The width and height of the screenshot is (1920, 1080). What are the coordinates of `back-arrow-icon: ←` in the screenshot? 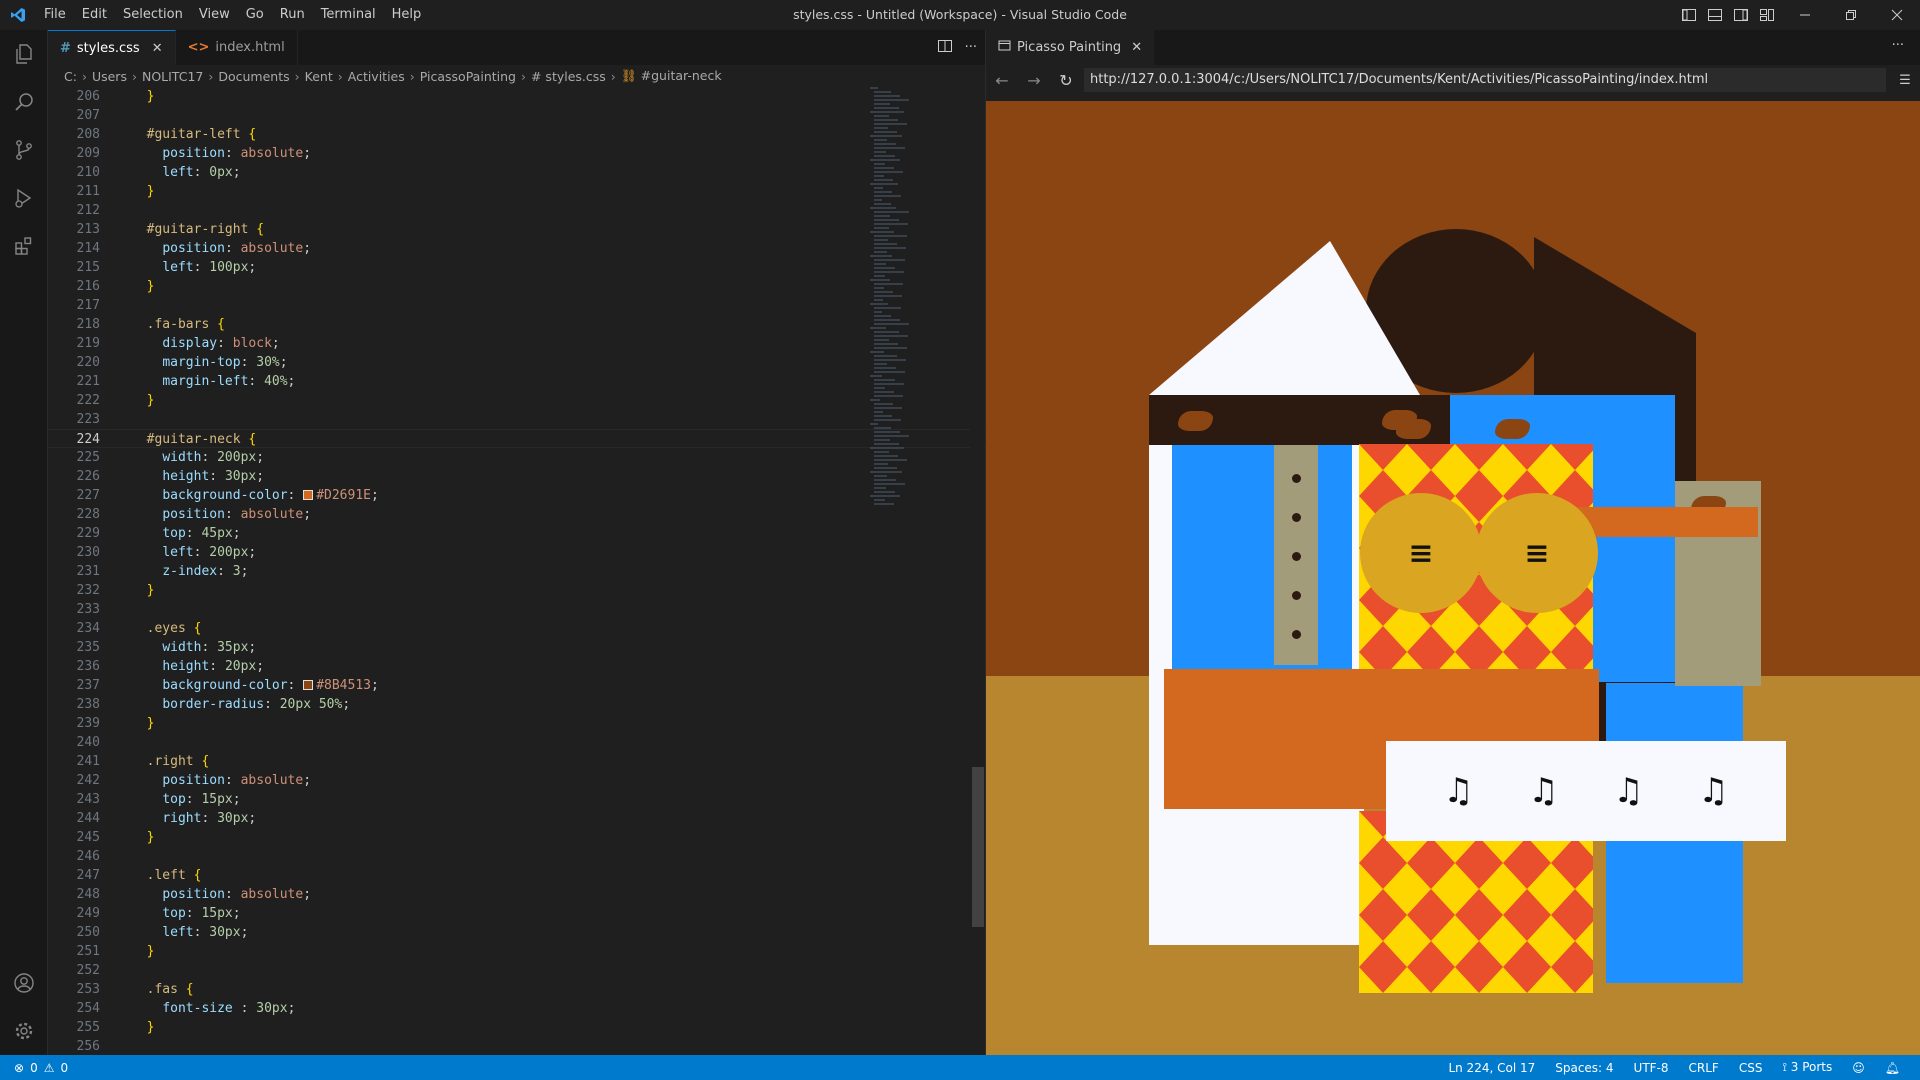 It's located at (1002, 80).